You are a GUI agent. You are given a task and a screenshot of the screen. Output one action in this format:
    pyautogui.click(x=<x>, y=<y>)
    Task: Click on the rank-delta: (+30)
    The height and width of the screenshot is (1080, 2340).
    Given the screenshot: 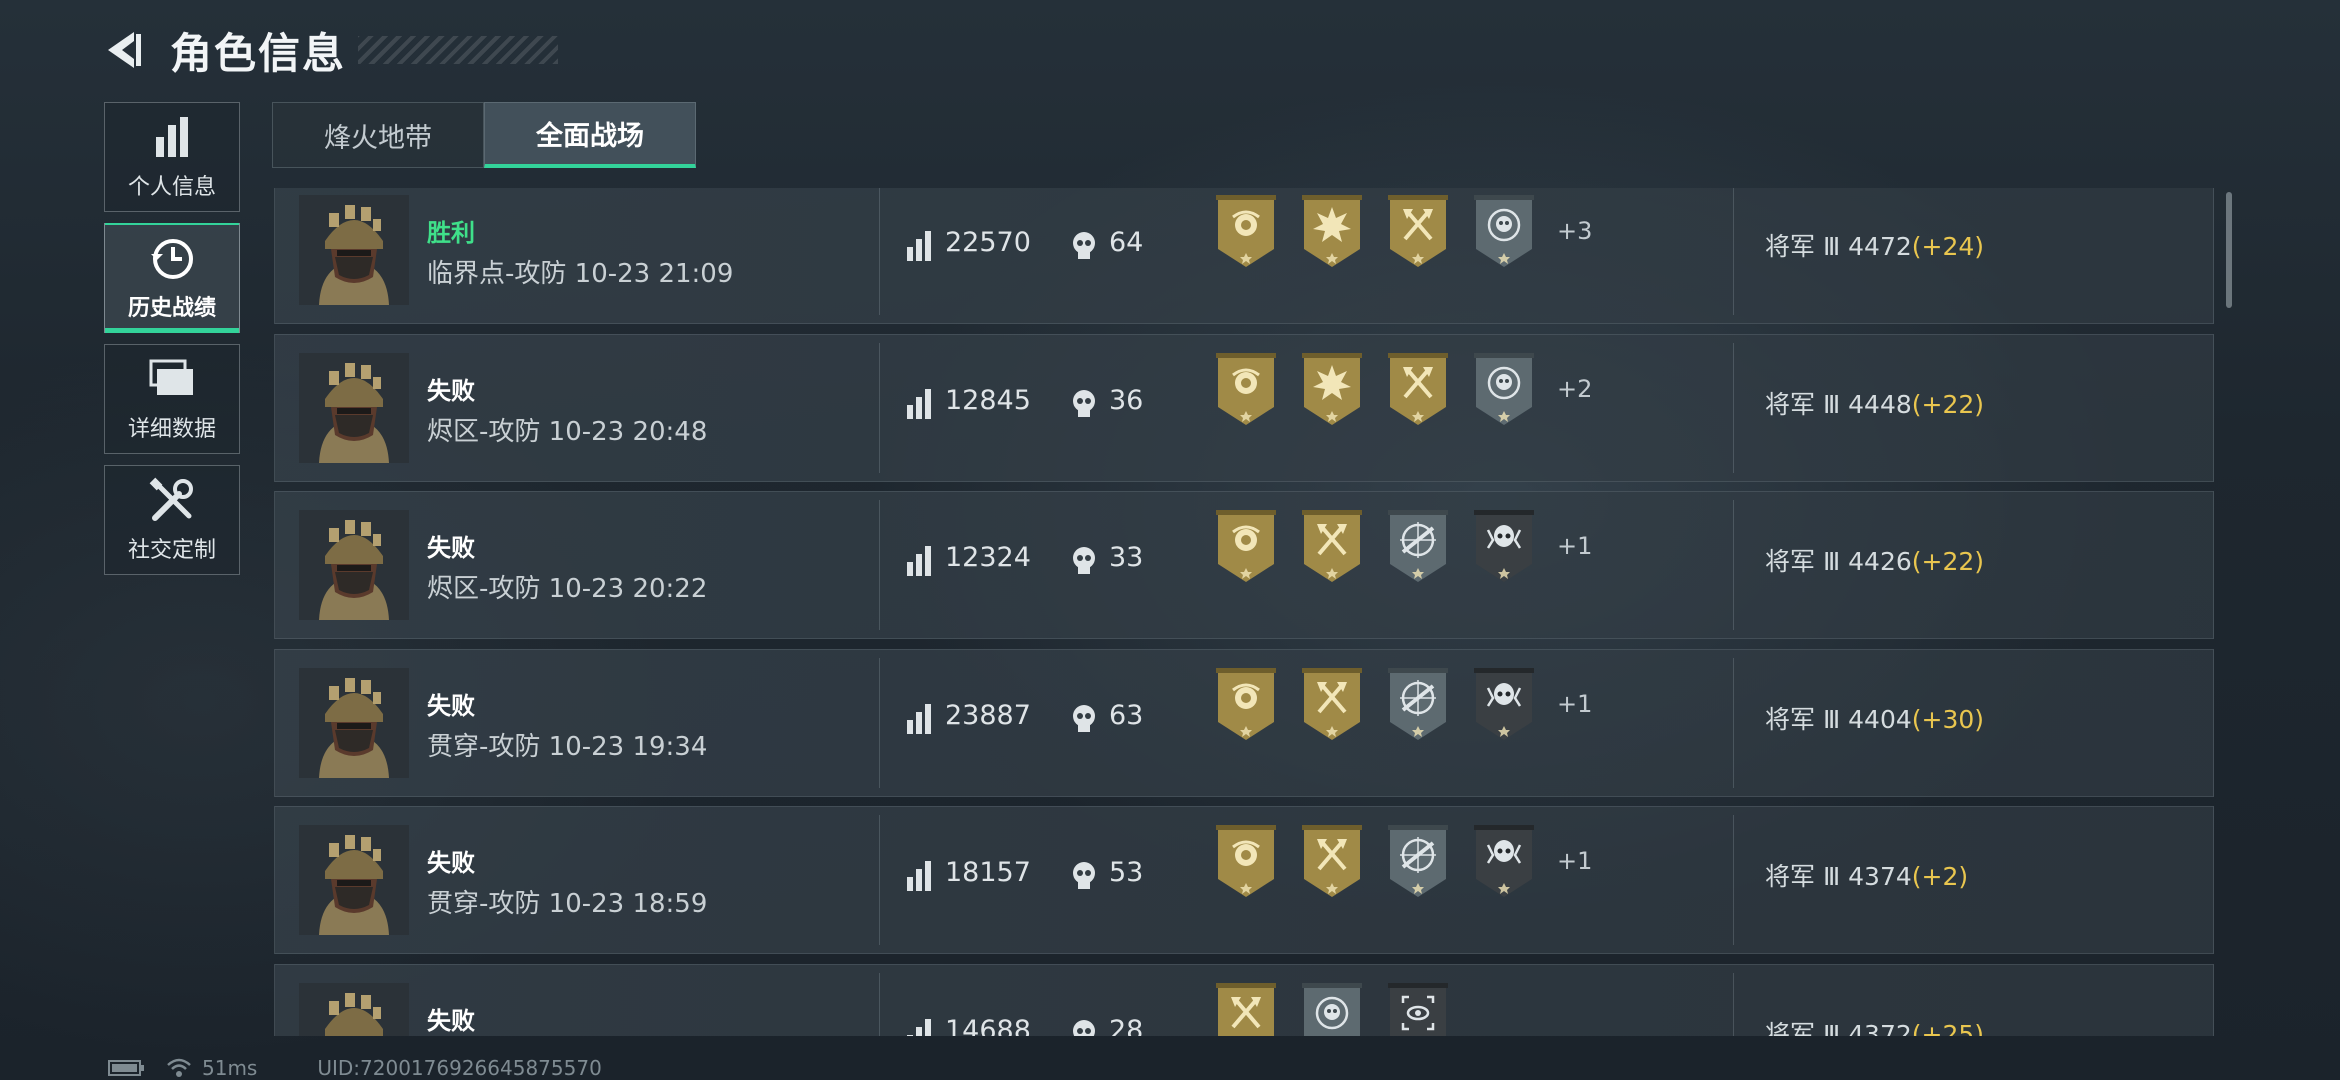 What is the action you would take?
    pyautogui.click(x=1948, y=719)
    